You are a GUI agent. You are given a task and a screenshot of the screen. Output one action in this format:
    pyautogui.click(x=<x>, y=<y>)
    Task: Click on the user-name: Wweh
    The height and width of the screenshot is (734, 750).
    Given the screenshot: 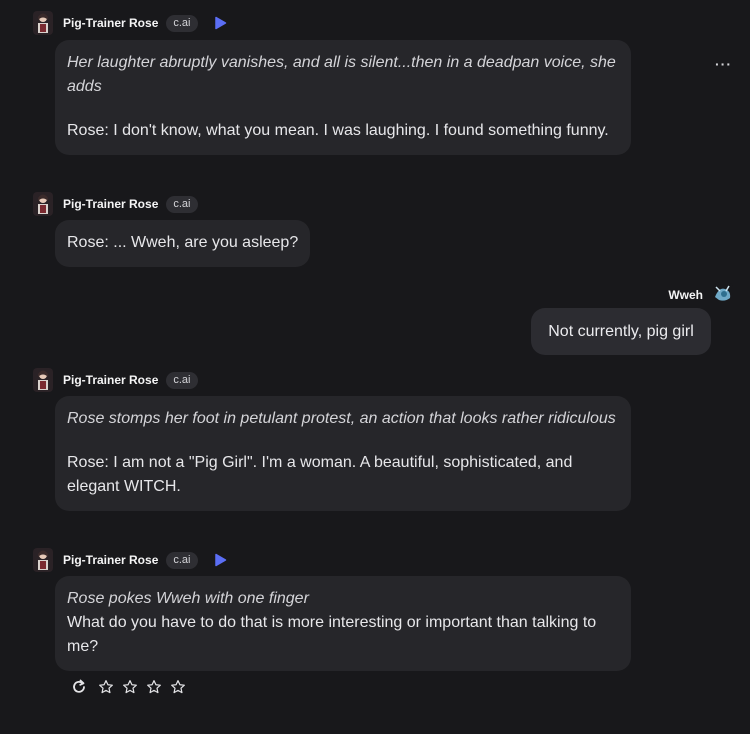 What is the action you would take?
    pyautogui.click(x=685, y=295)
    